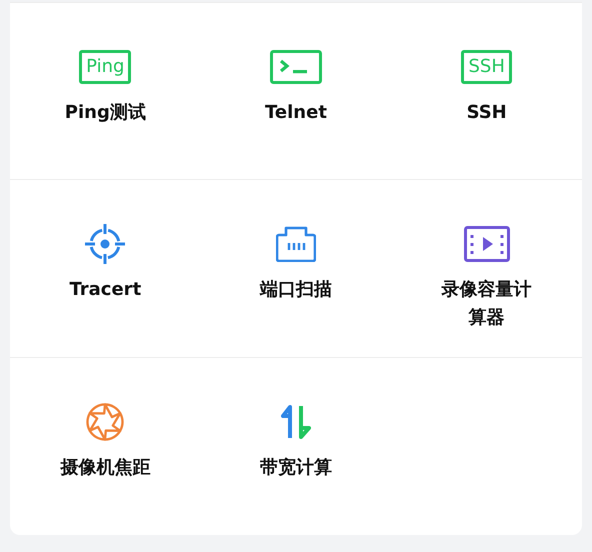  Describe the element at coordinates (105, 290) in the screenshot. I see `tool-button: Tracert` at that location.